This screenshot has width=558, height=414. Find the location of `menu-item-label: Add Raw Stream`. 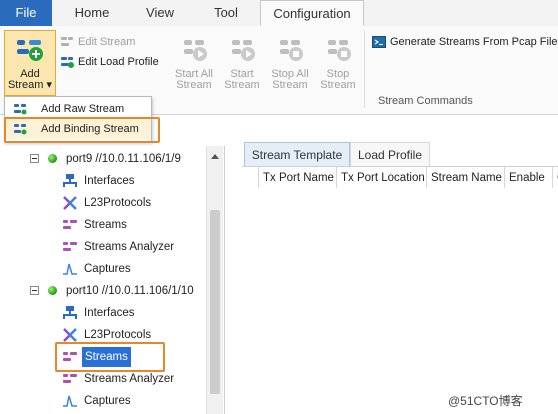

menu-item-label: Add Raw Stream is located at coordinates (83, 109).